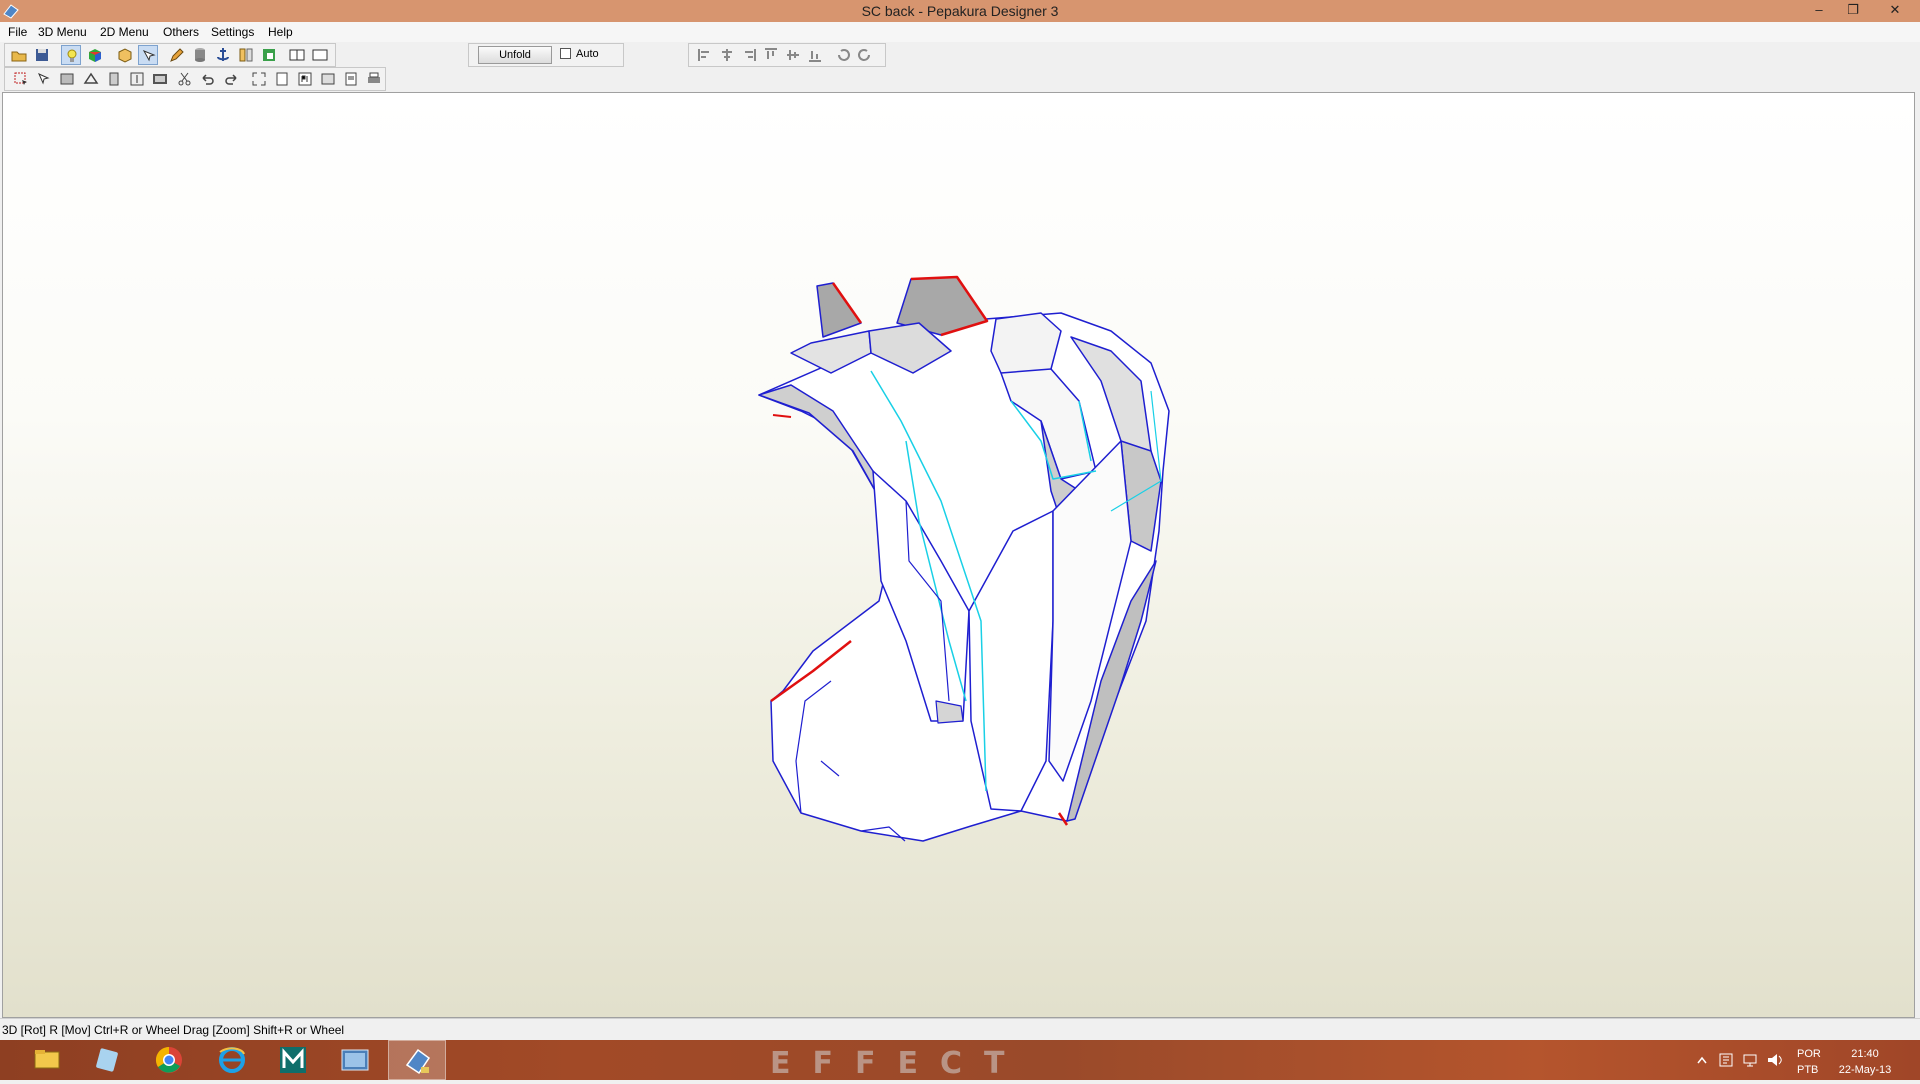  What do you see at coordinates (232, 32) in the screenshot?
I see `menu-settings: Settings` at bounding box center [232, 32].